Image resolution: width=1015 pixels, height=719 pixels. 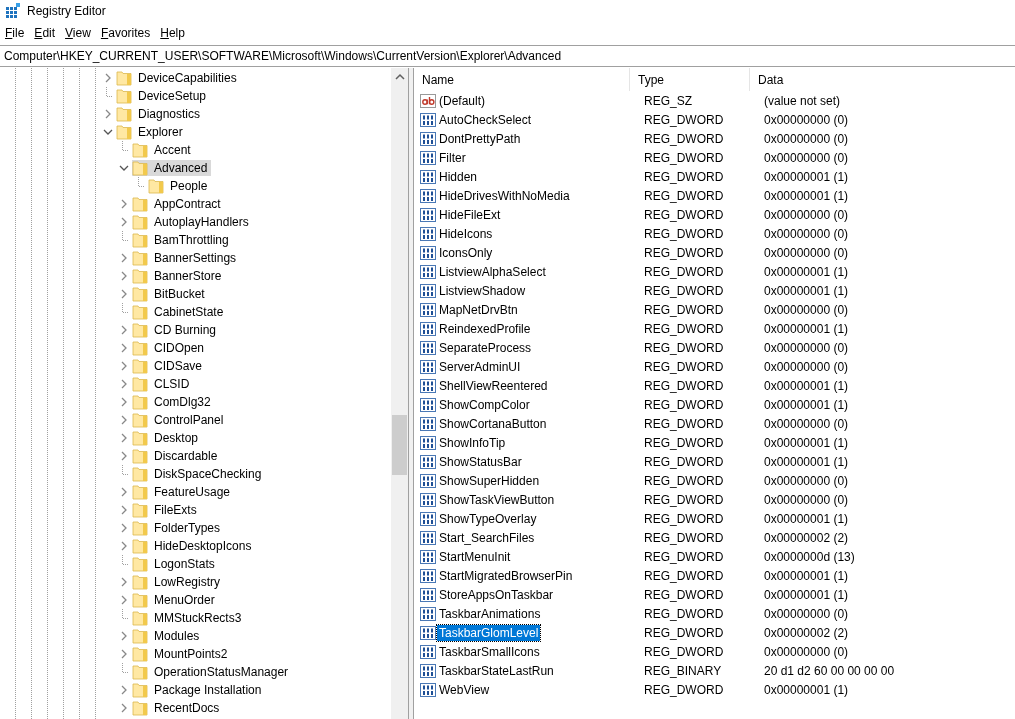 I want to click on tree-item: Discardable, so click(x=177, y=456).